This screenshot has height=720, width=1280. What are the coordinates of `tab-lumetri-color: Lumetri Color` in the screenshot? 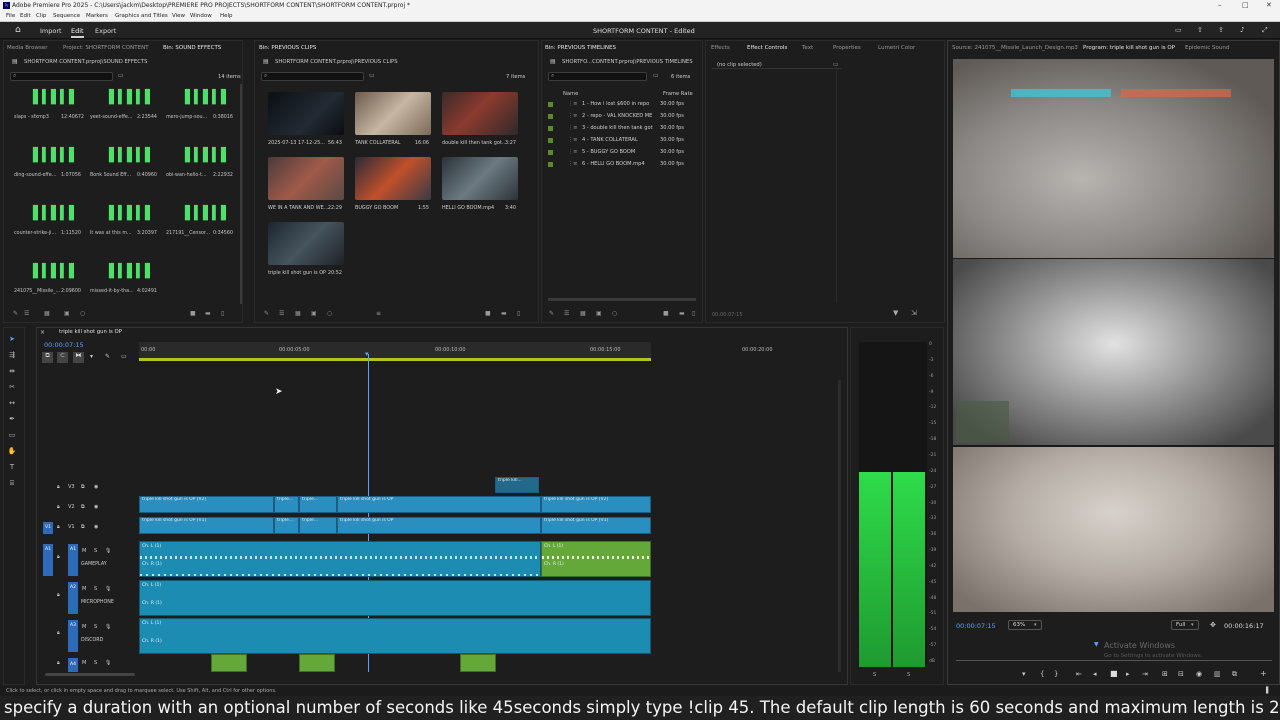 It's located at (896, 48).